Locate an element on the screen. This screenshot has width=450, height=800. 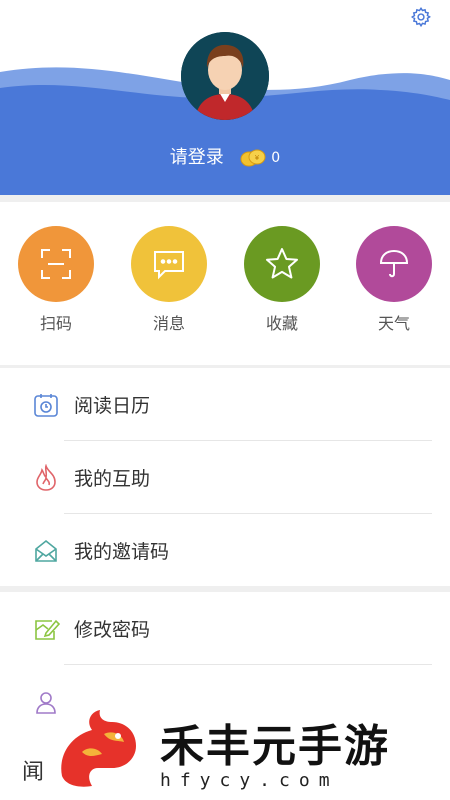
umbrella-icon is located at coordinates (394, 263).